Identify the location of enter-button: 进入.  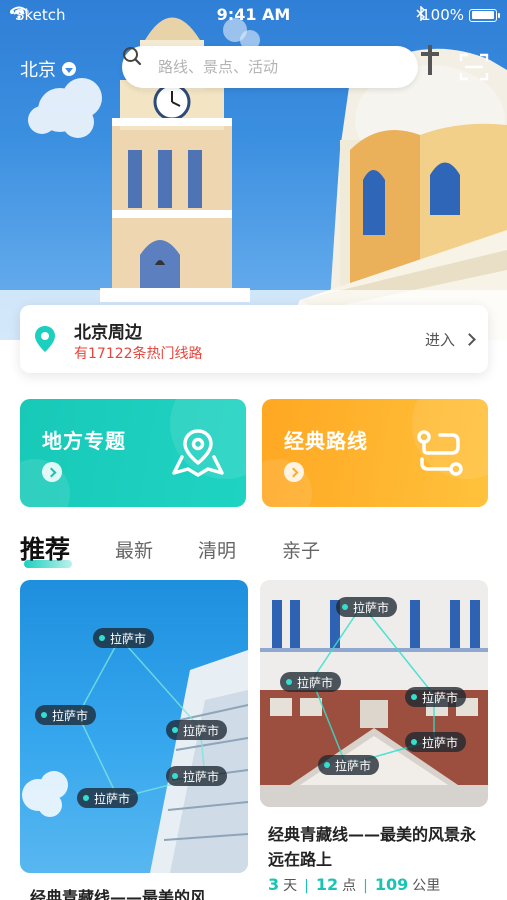
(450, 339).